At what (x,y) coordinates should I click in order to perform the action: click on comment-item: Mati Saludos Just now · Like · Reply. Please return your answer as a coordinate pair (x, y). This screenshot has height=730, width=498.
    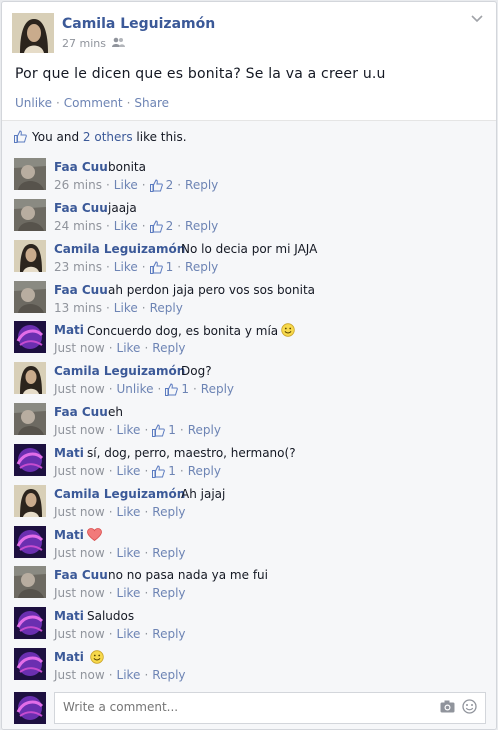
    Looking at the image, I should click on (249, 621).